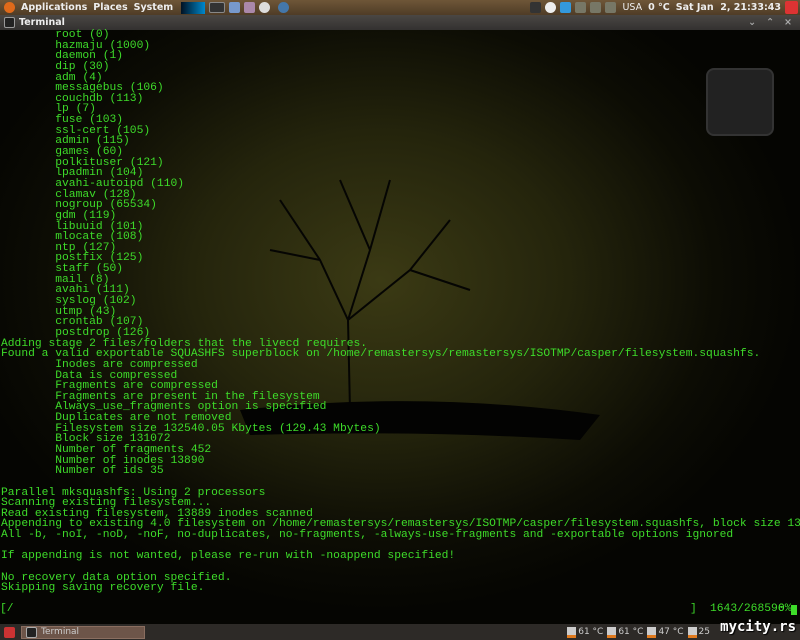 This screenshot has width=800, height=640. I want to click on taskbar-item-terminal: Terminal, so click(83, 632).